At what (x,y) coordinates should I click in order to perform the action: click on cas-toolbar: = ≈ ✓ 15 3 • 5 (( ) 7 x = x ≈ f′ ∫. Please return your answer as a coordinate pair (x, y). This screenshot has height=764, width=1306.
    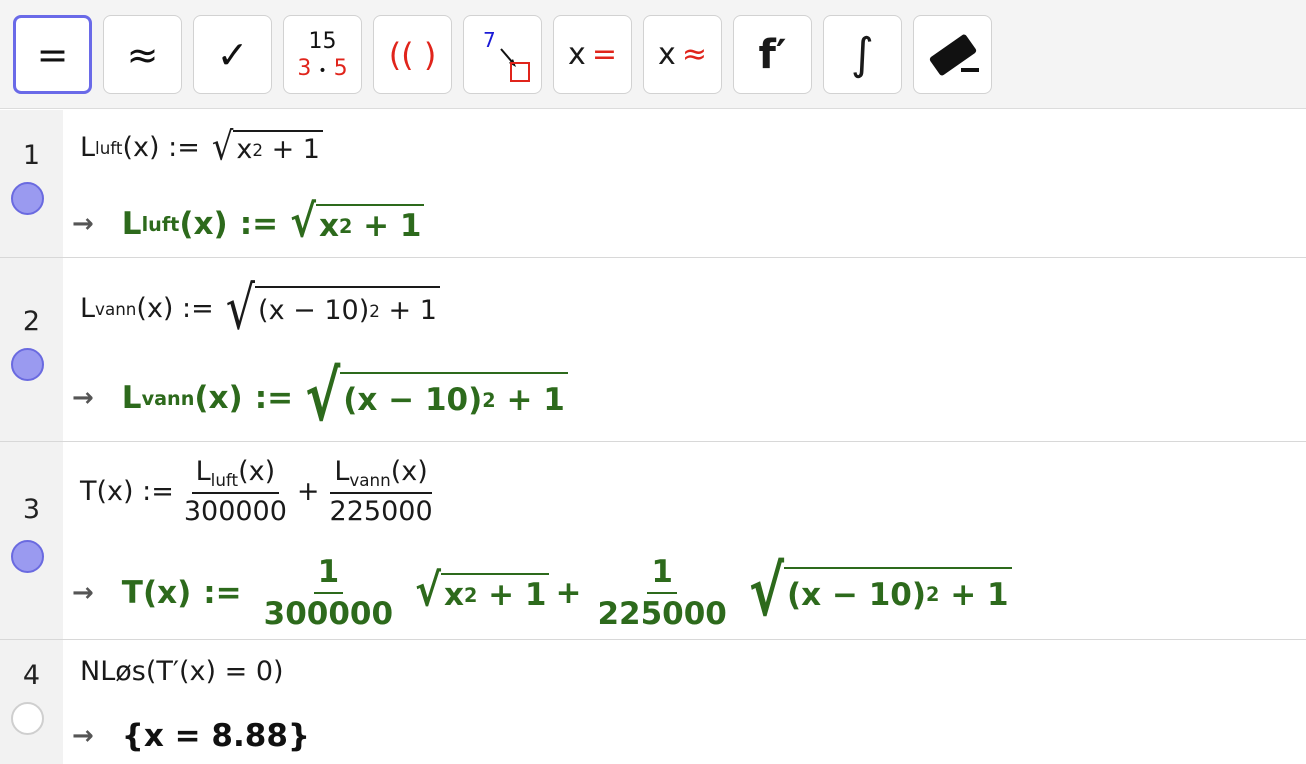
    Looking at the image, I should click on (653, 54).